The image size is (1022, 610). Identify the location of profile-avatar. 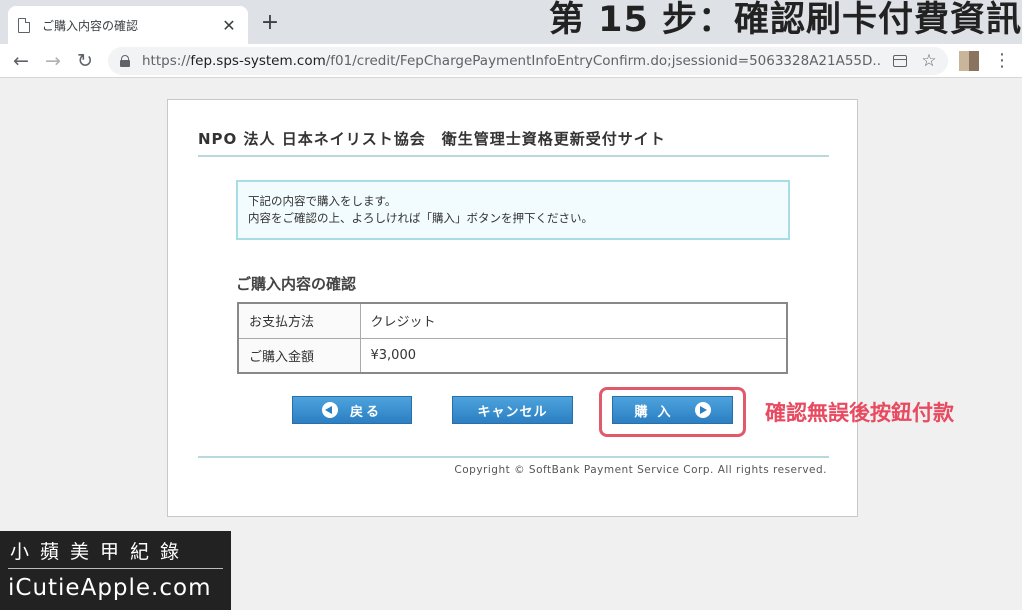
(969, 61).